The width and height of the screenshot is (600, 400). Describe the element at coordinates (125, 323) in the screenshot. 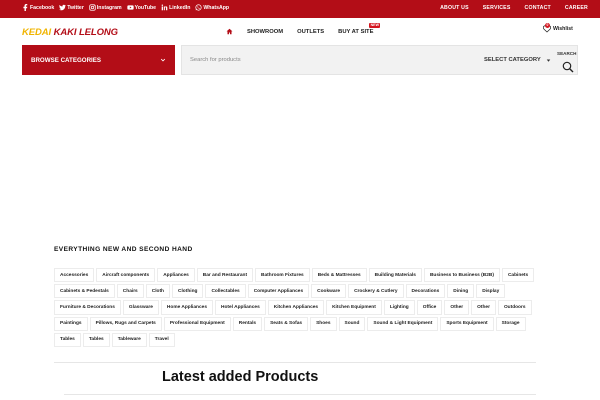

I see `category-tag: Pillows, Rugs and Carpets` at that location.